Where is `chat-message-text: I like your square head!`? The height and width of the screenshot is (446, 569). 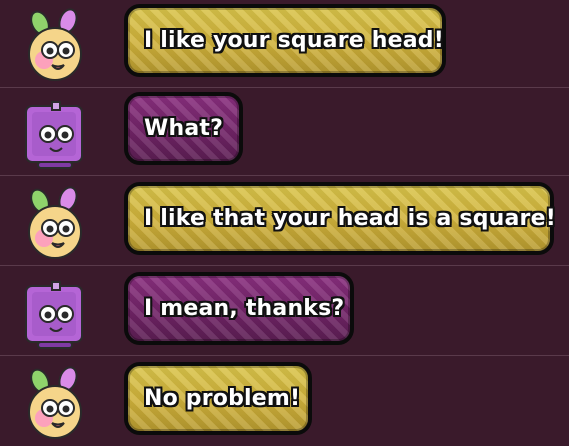 chat-message-text: I like your square head! is located at coordinates (294, 40).